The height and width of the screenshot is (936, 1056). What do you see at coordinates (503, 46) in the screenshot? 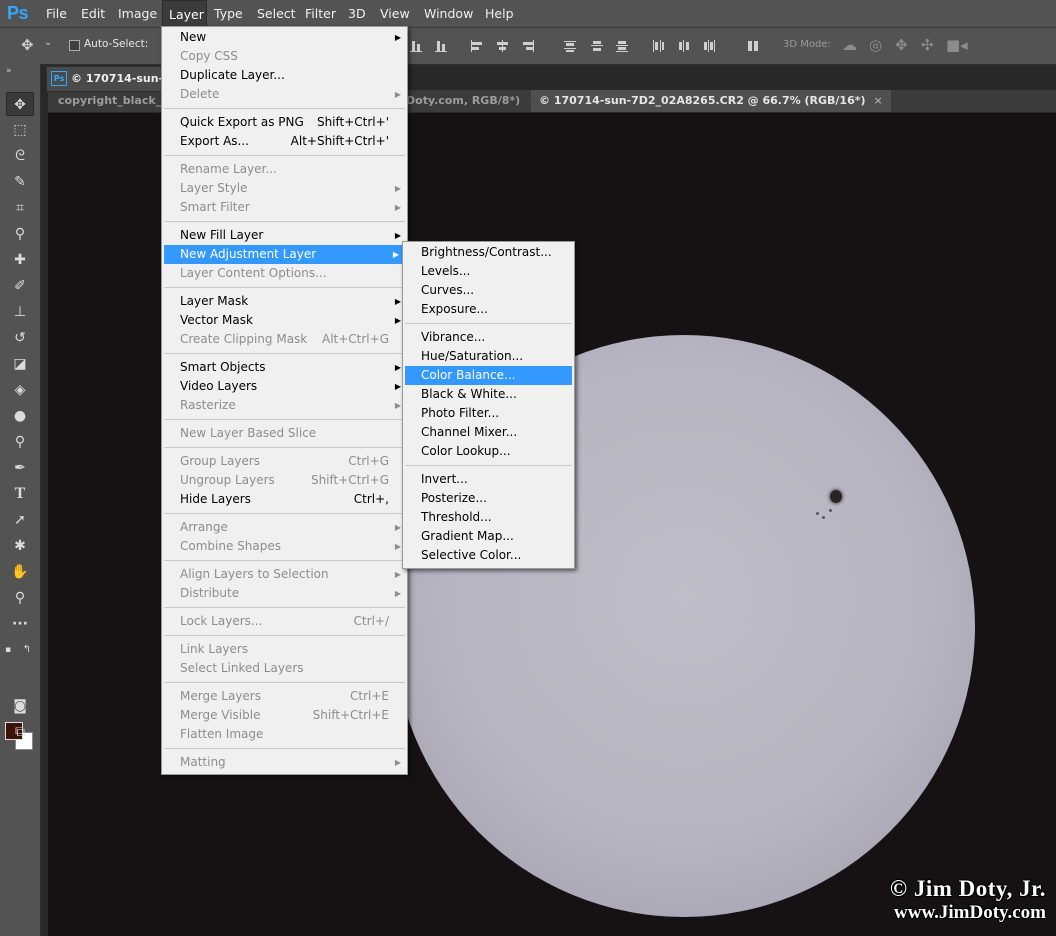
I see `align-horizontal-centers-icon` at bounding box center [503, 46].